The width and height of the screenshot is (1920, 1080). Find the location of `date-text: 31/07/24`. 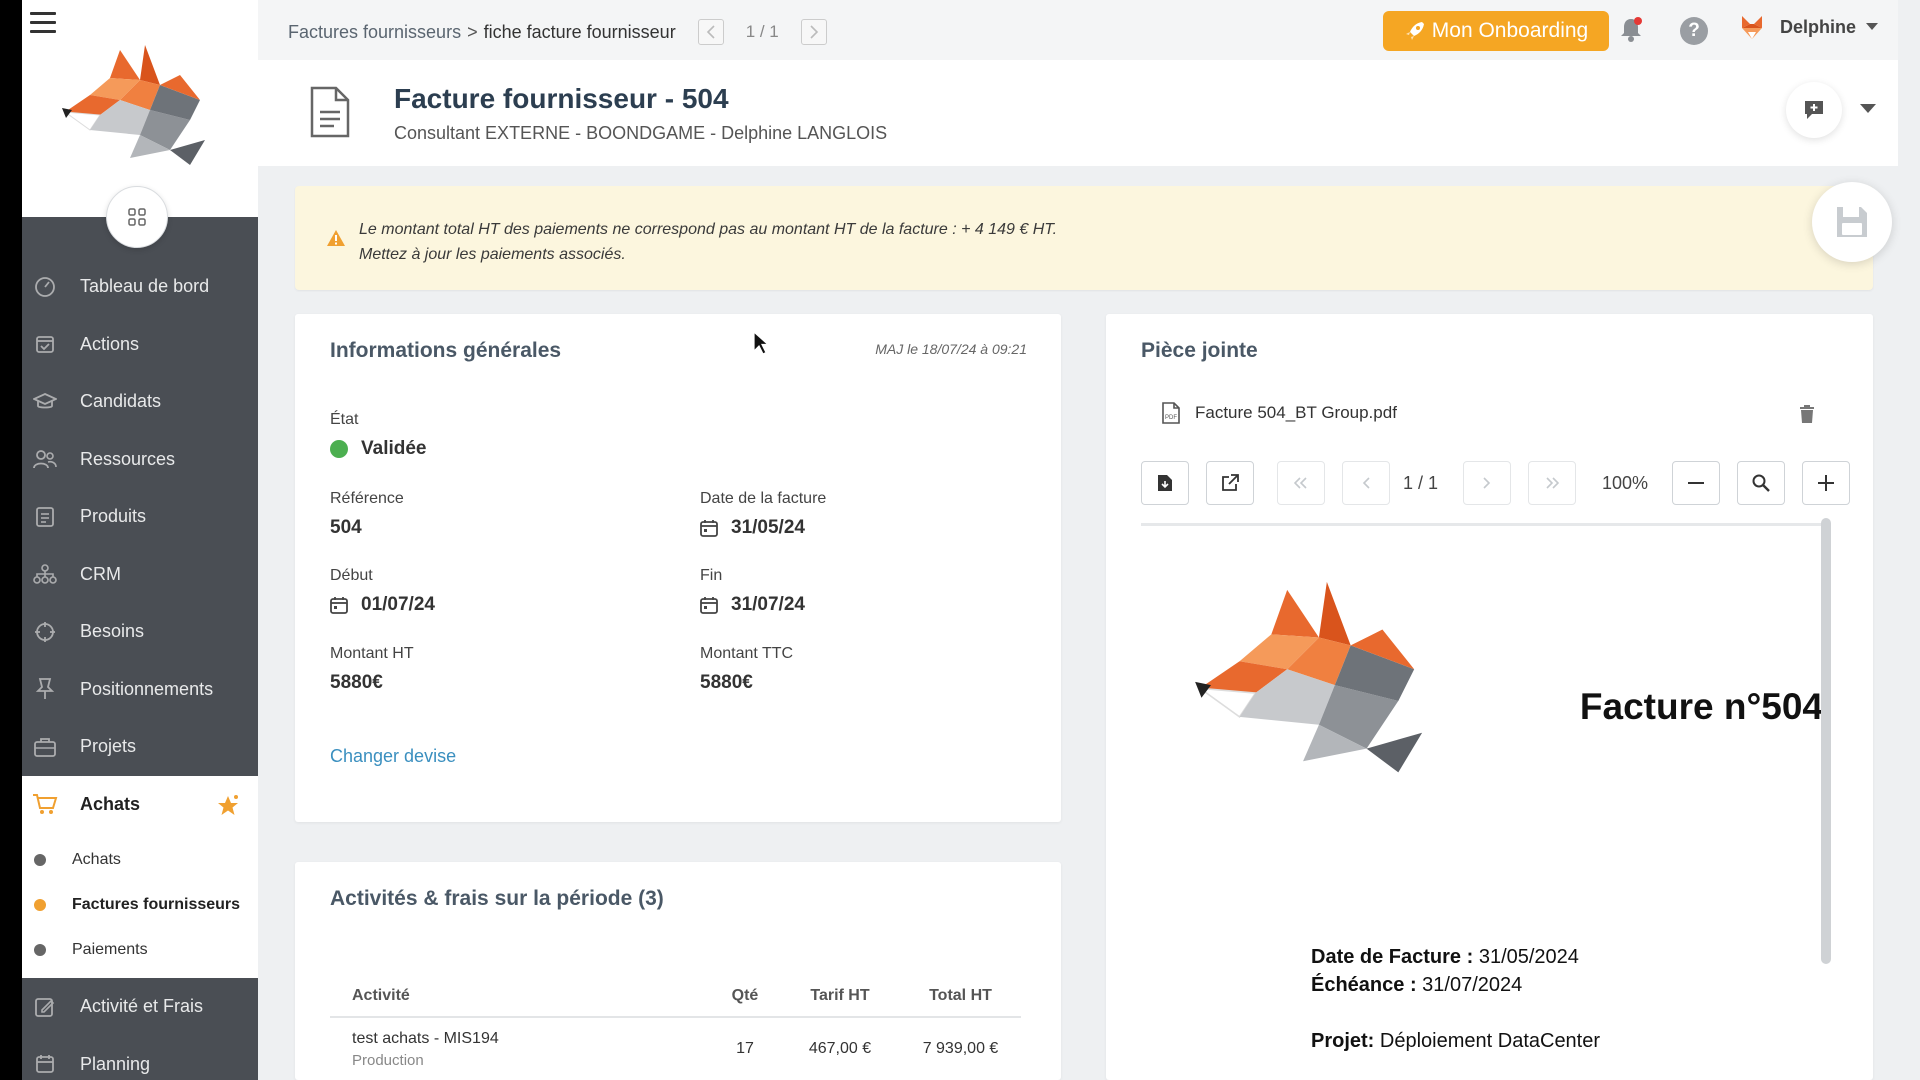

date-text: 31/07/24 is located at coordinates (768, 604).